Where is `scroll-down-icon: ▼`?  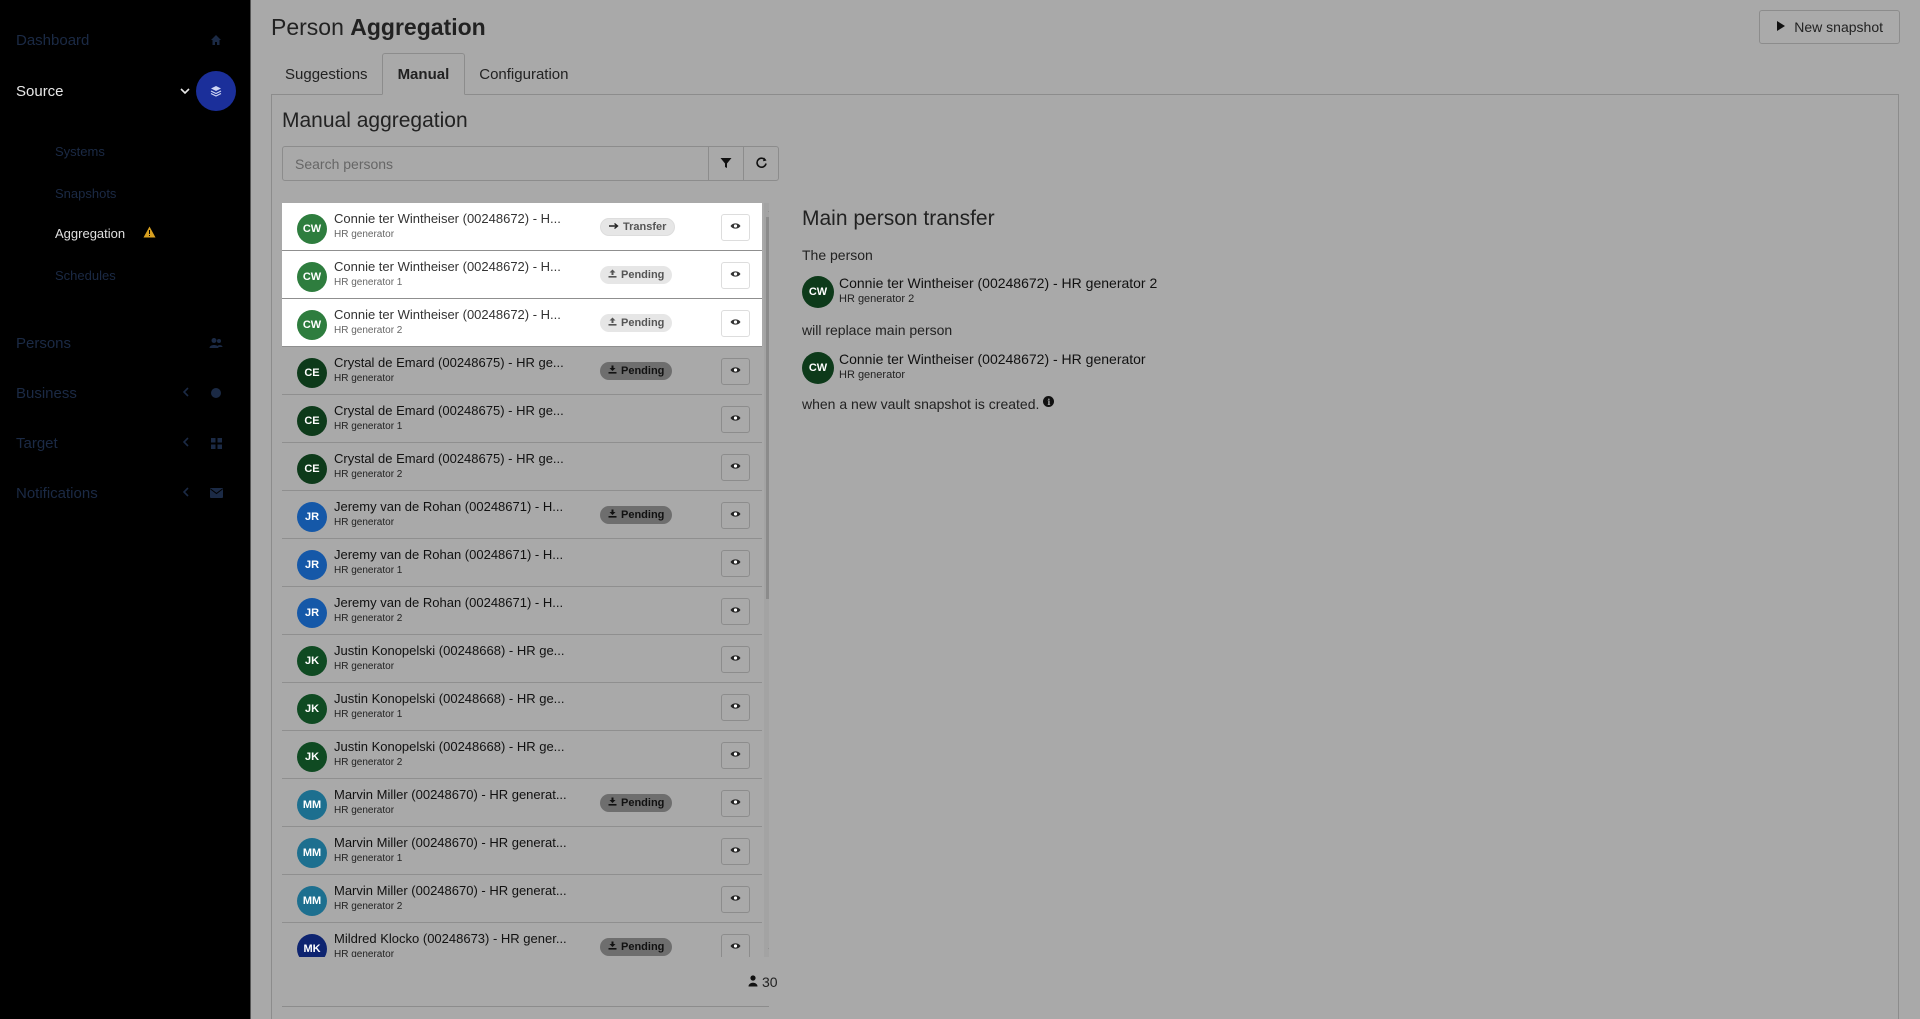 scroll-down-icon: ▼ is located at coordinates (766, 950).